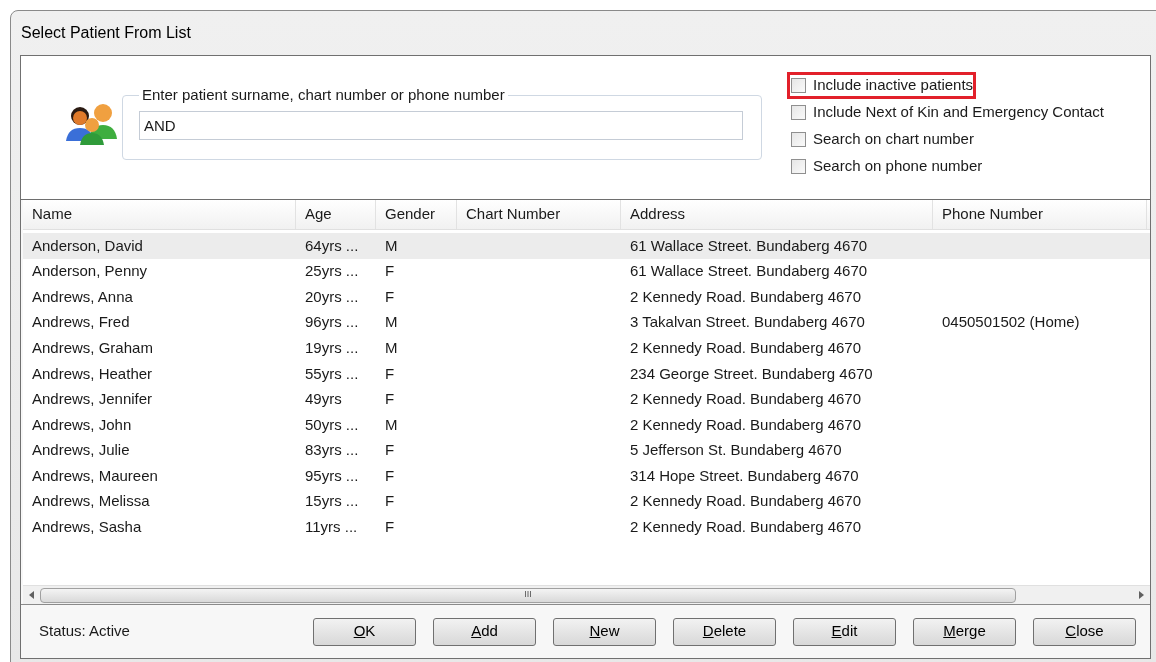 Image resolution: width=1156 pixels, height=662 pixels. What do you see at coordinates (586, 348) in the screenshot?
I see `table-row: Andrews, Graham 19yrs ... M 2 Kennedy Road. Bundaberg 4670` at bounding box center [586, 348].